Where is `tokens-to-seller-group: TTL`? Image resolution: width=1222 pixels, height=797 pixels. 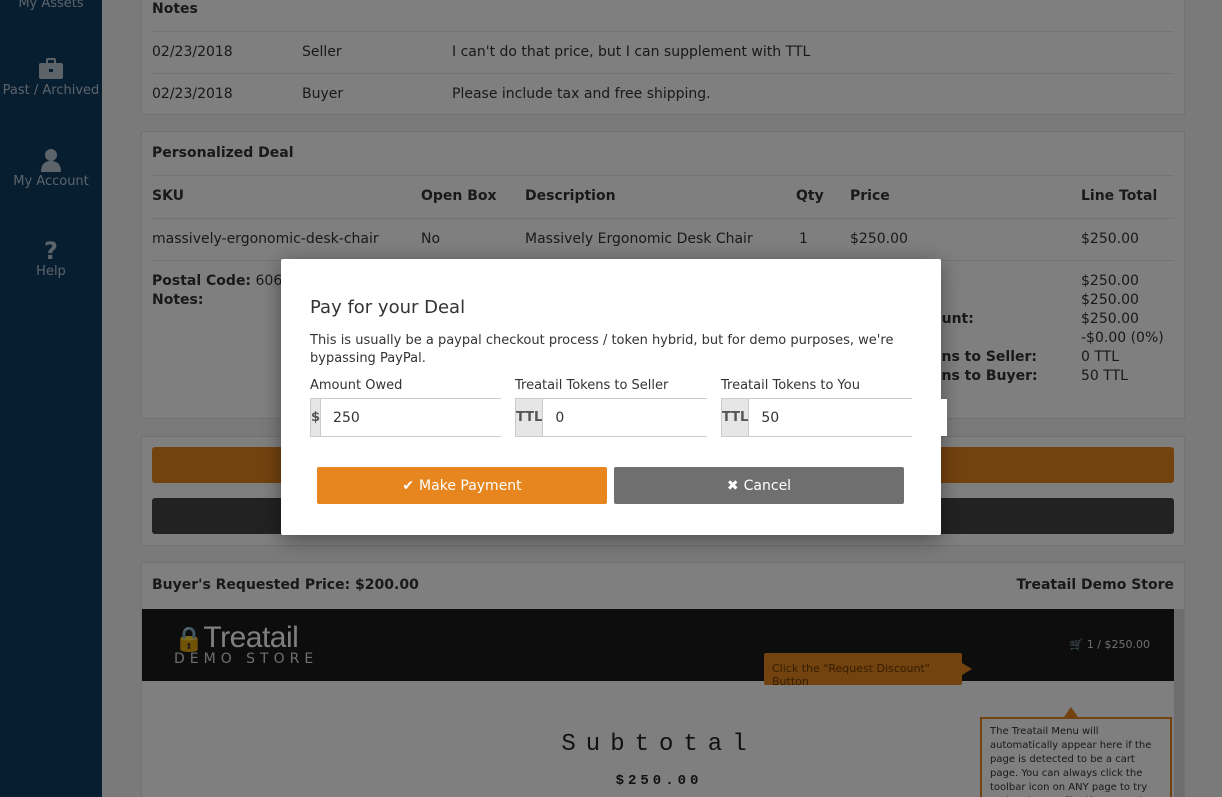 tokens-to-seller-group: TTL is located at coordinates (628, 417).